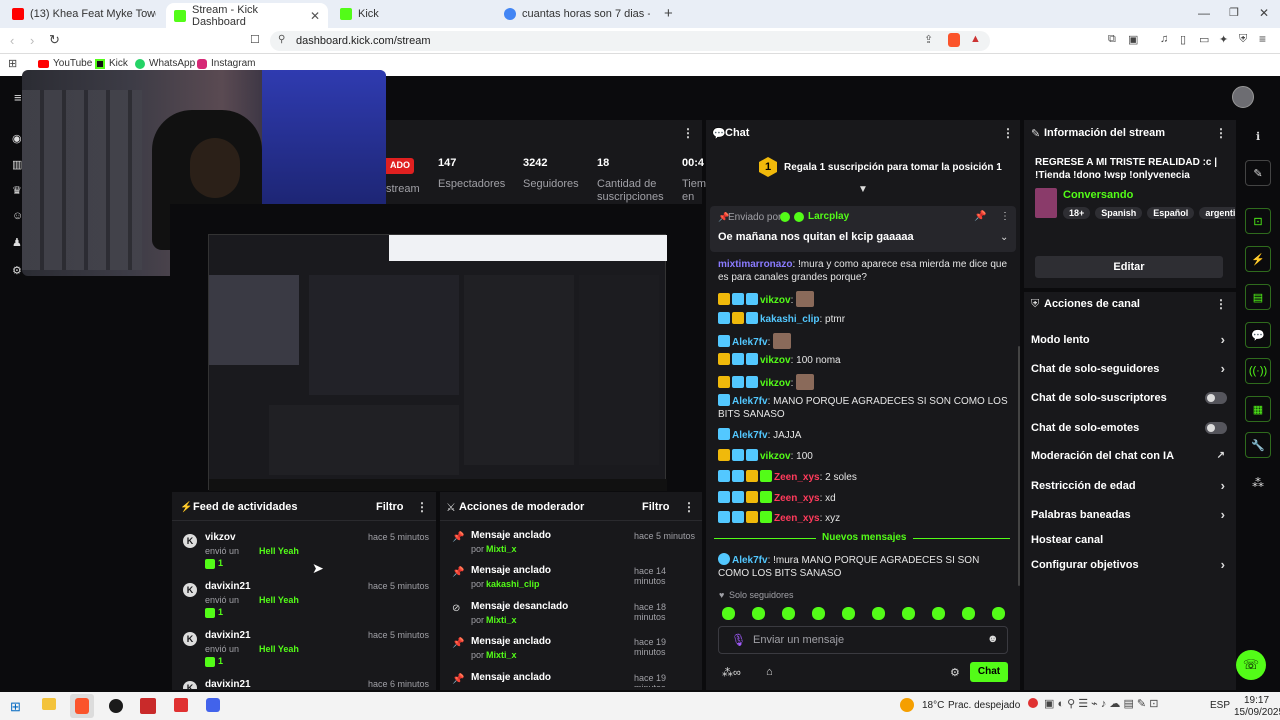 Image resolution: width=1280 pixels, height=720 pixels. Describe the element at coordinates (413, 14) in the screenshot. I see `tab-kick: Kick` at that location.